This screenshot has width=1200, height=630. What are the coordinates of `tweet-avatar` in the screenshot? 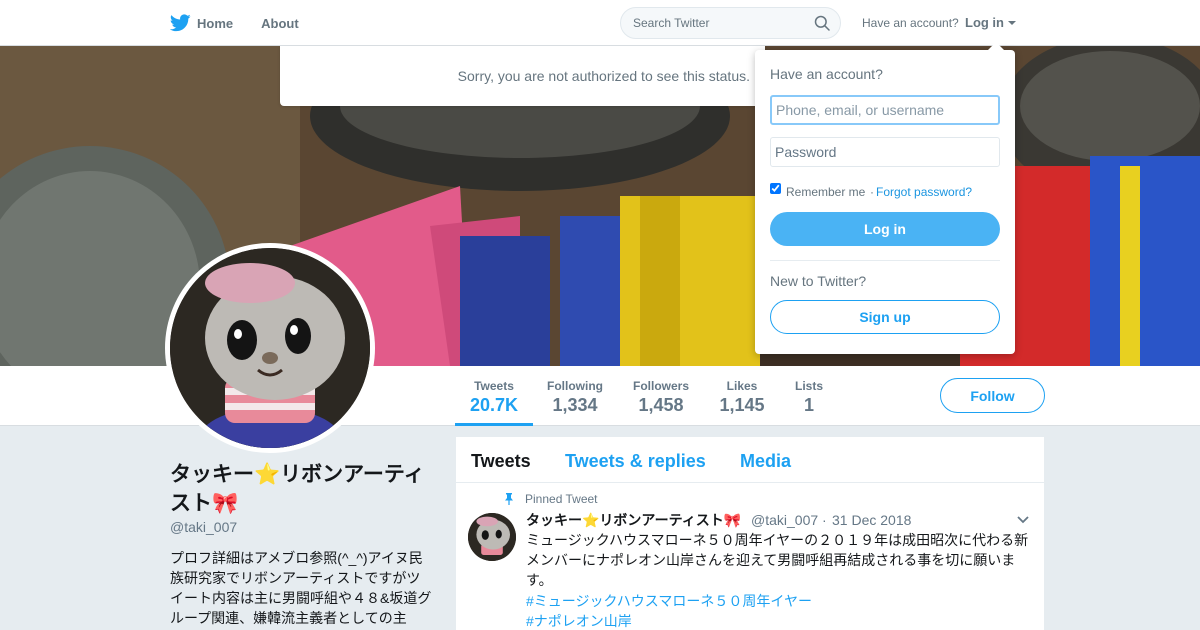 It's located at (492, 537).